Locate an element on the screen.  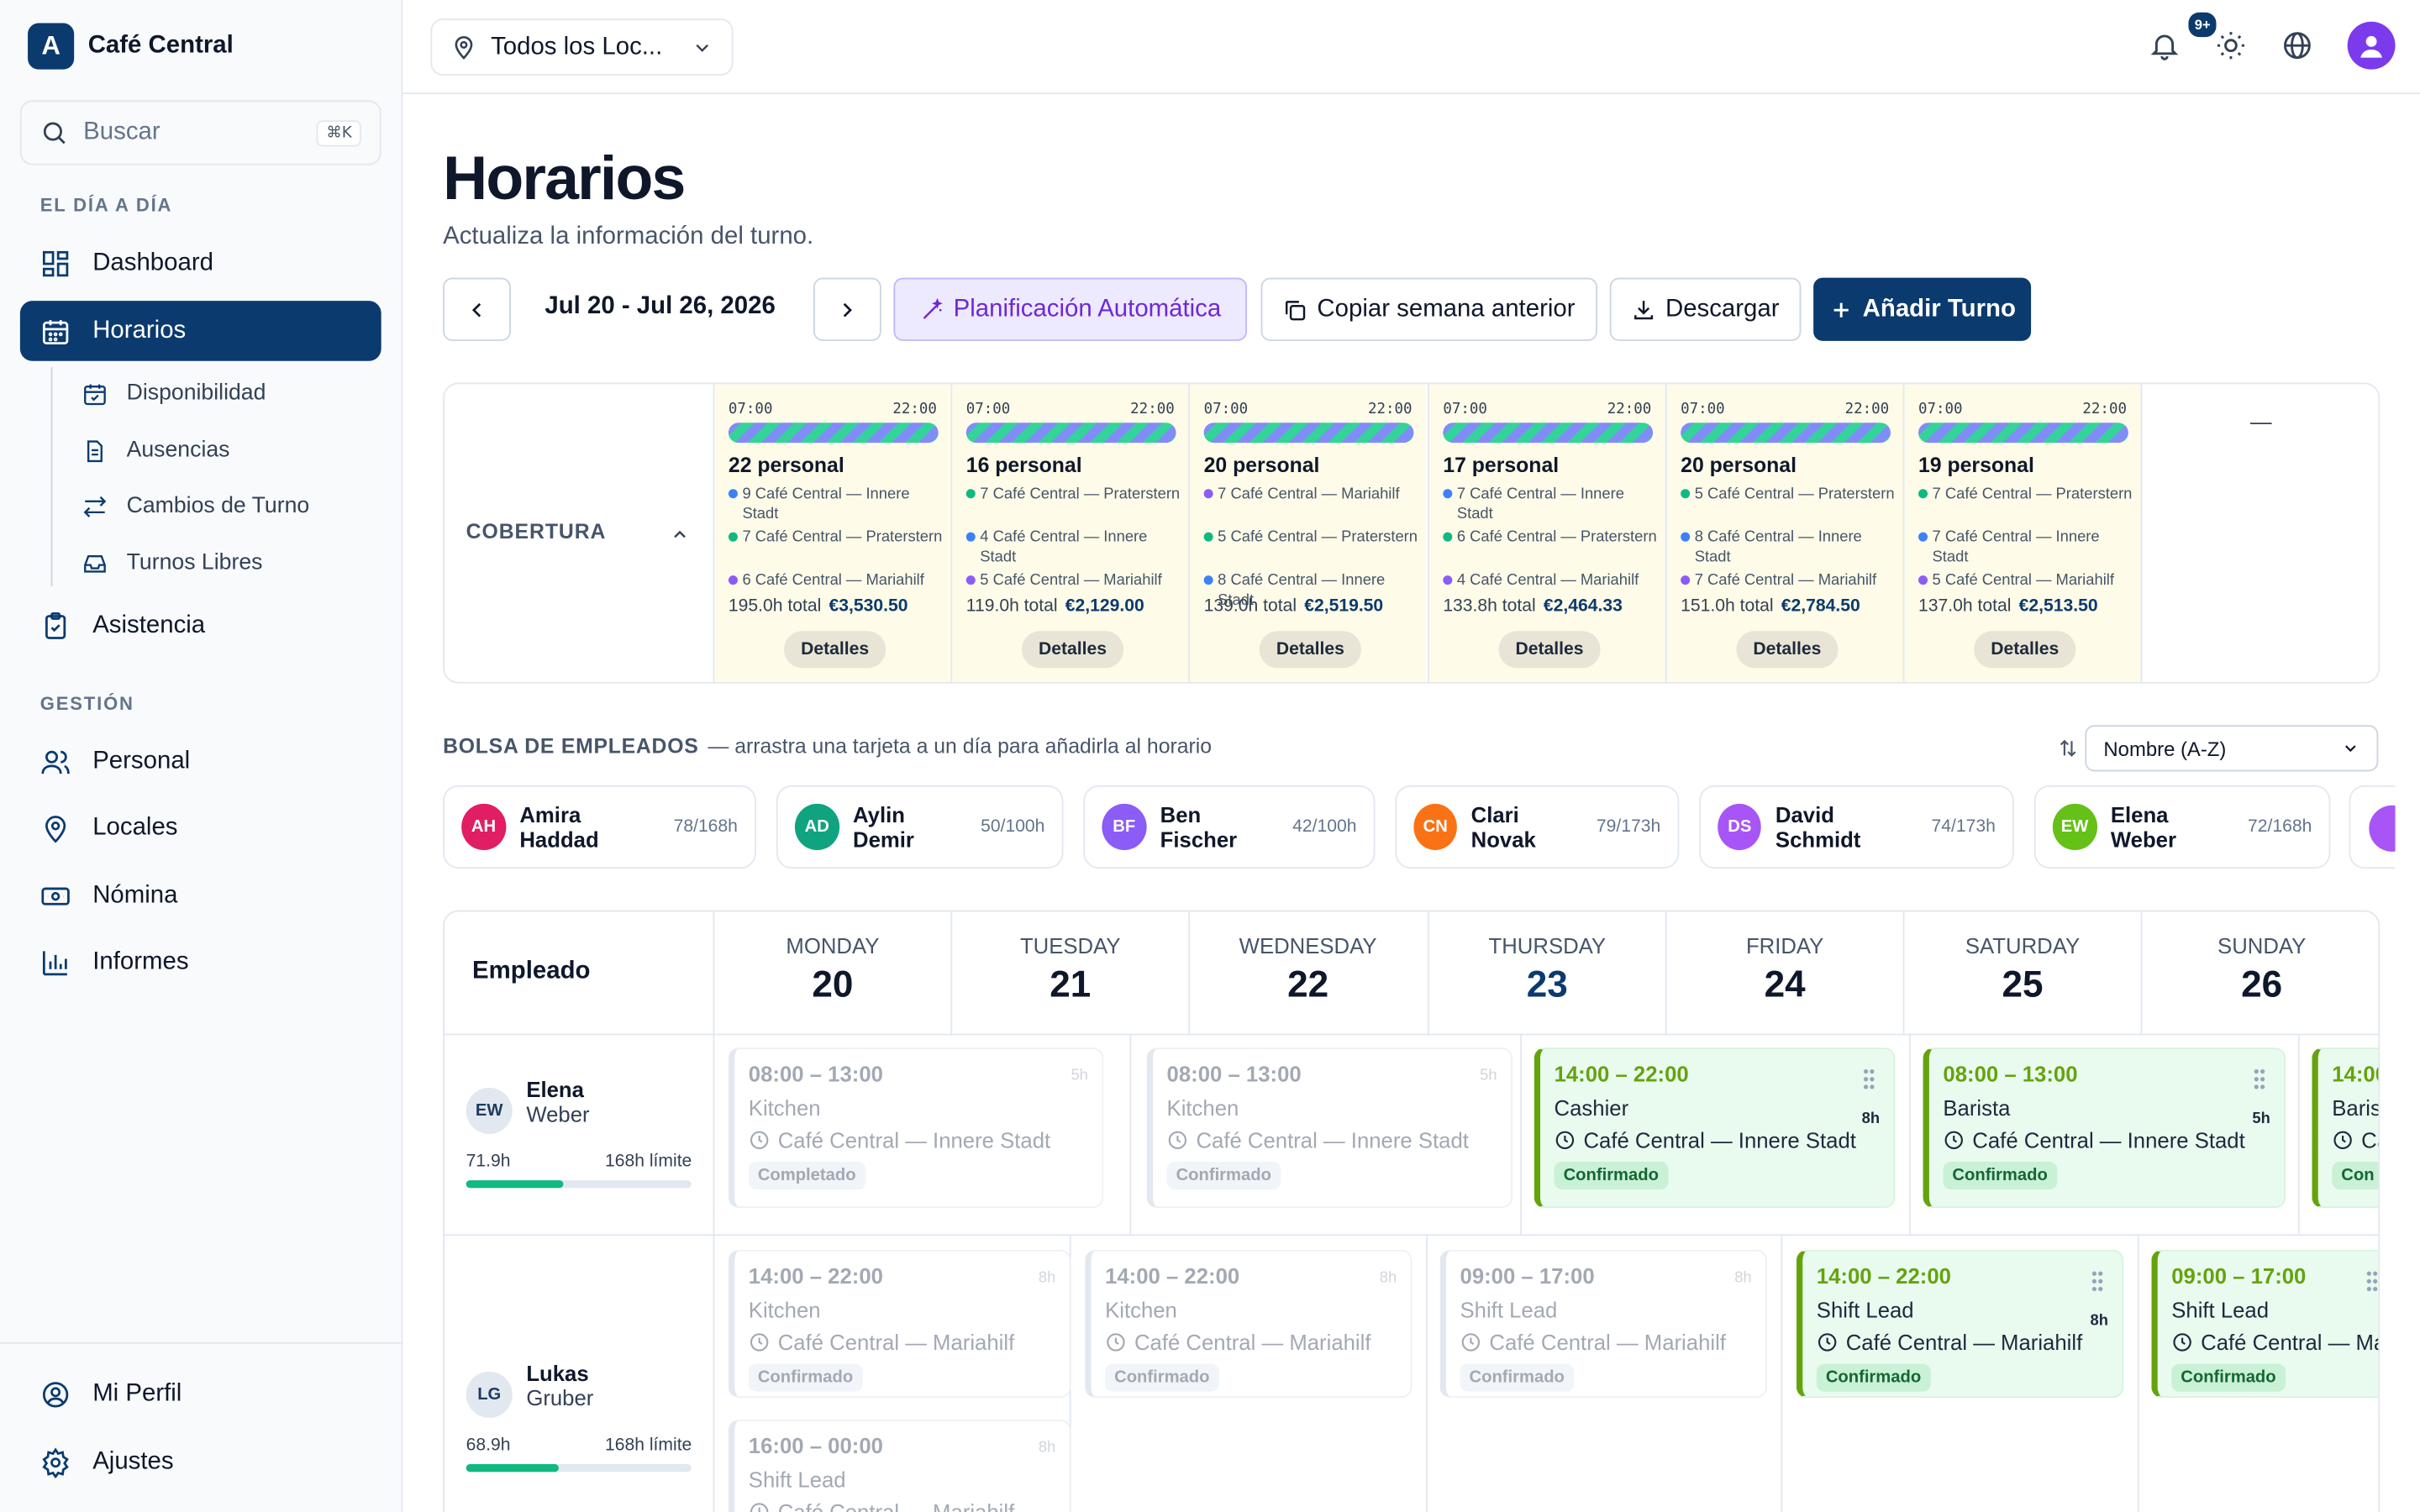
shift-location-text: Café Central — Innere Stadt is located at coordinates (914, 1140).